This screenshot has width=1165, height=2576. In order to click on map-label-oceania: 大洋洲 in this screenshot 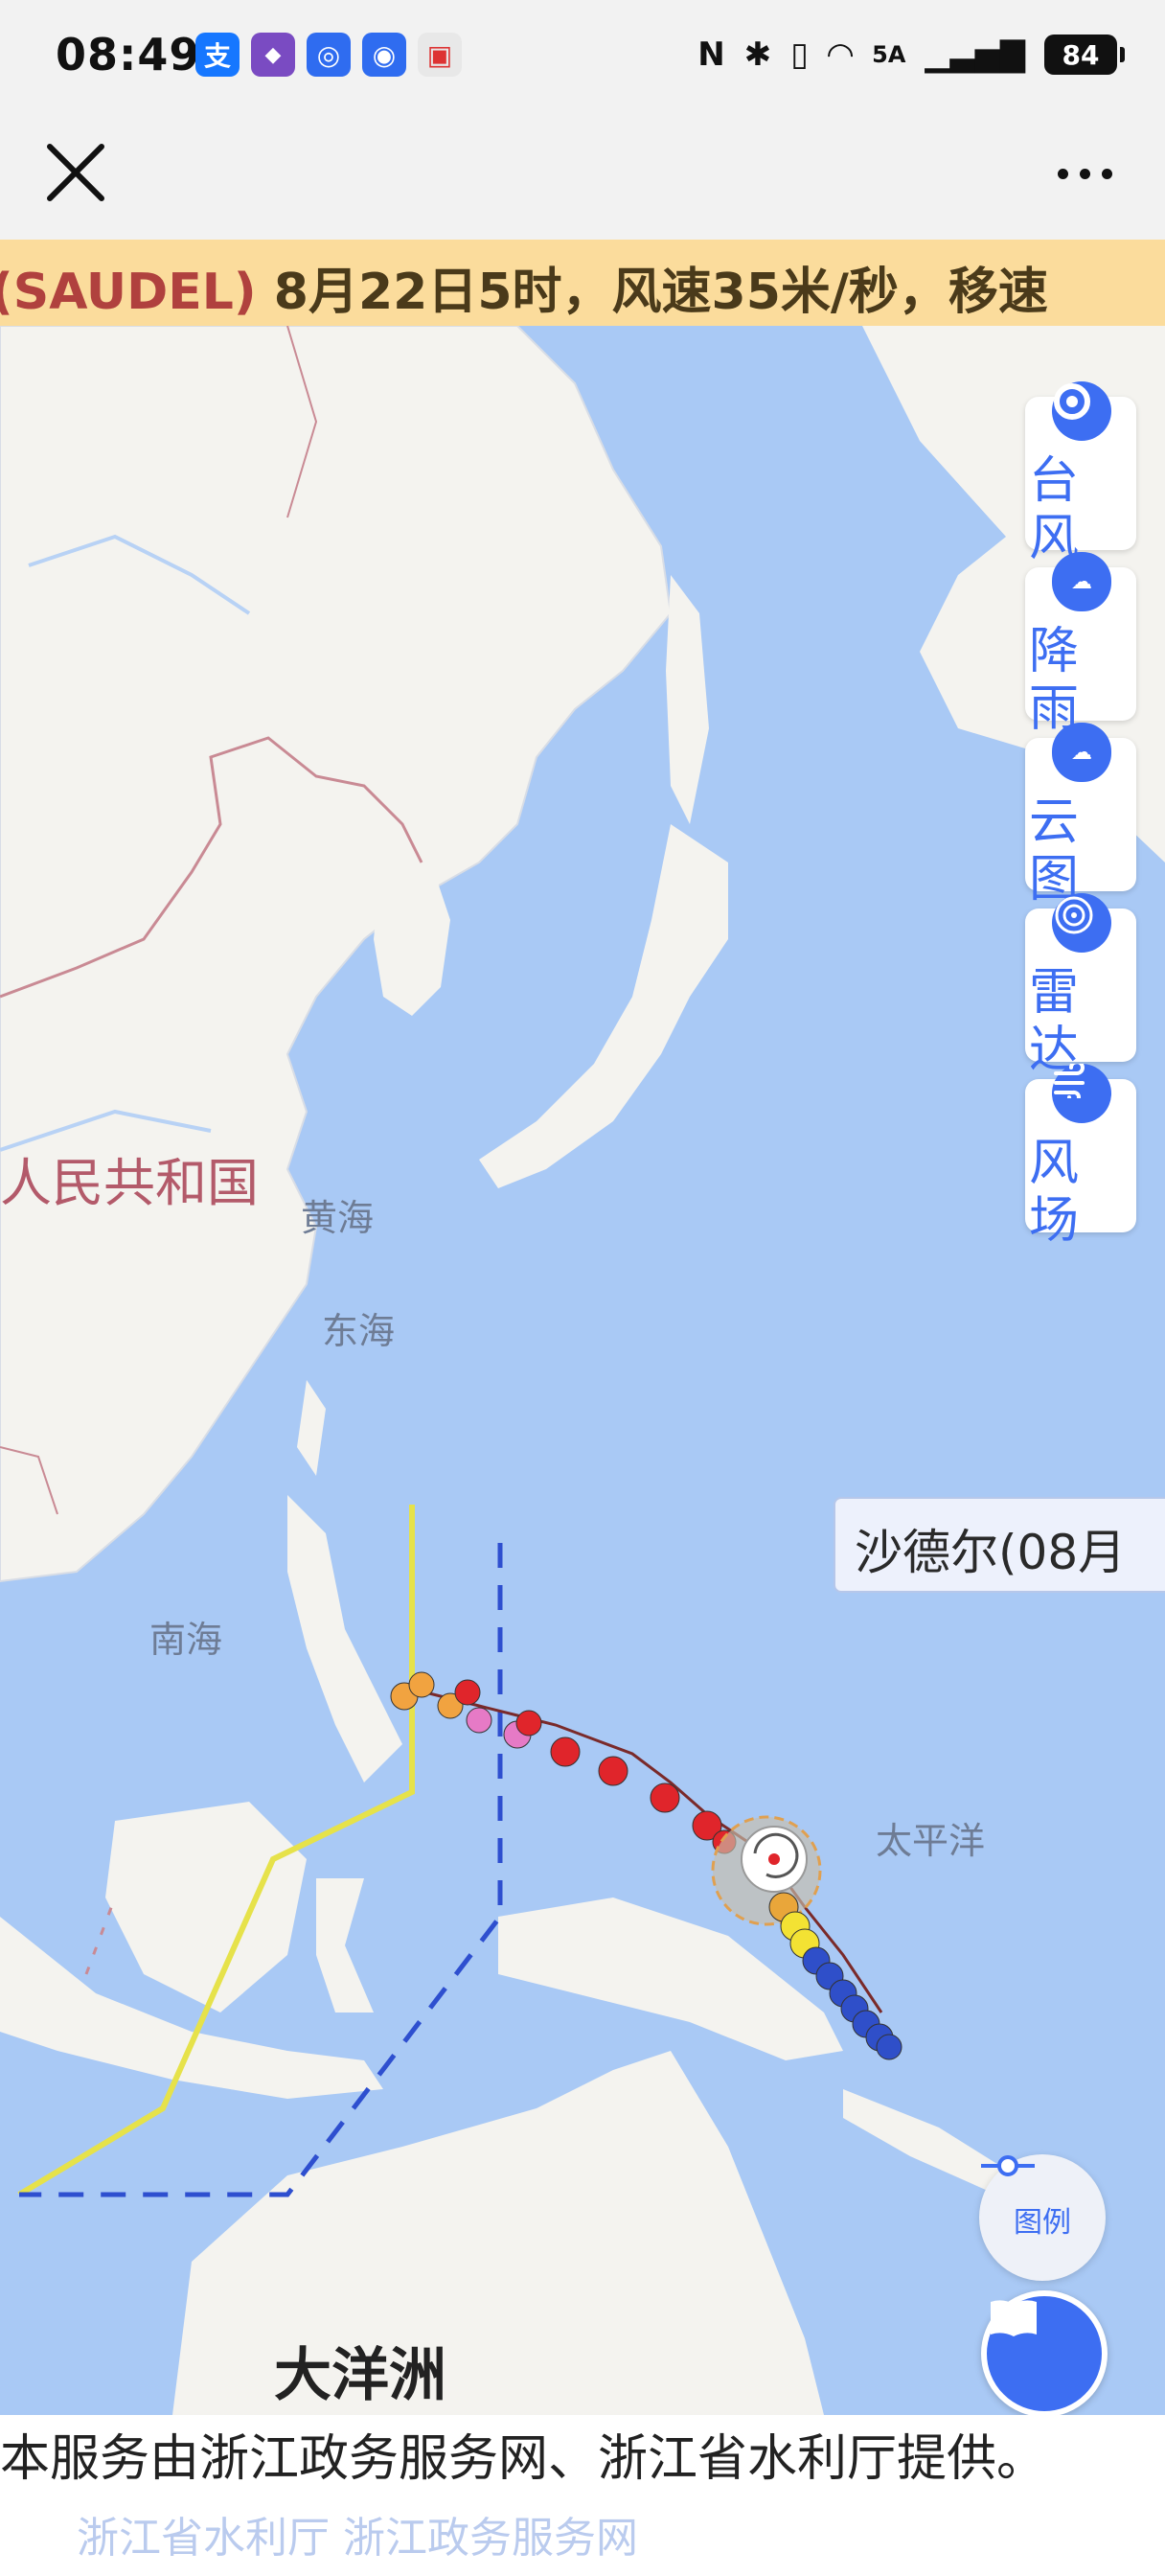, I will do `click(360, 2375)`.